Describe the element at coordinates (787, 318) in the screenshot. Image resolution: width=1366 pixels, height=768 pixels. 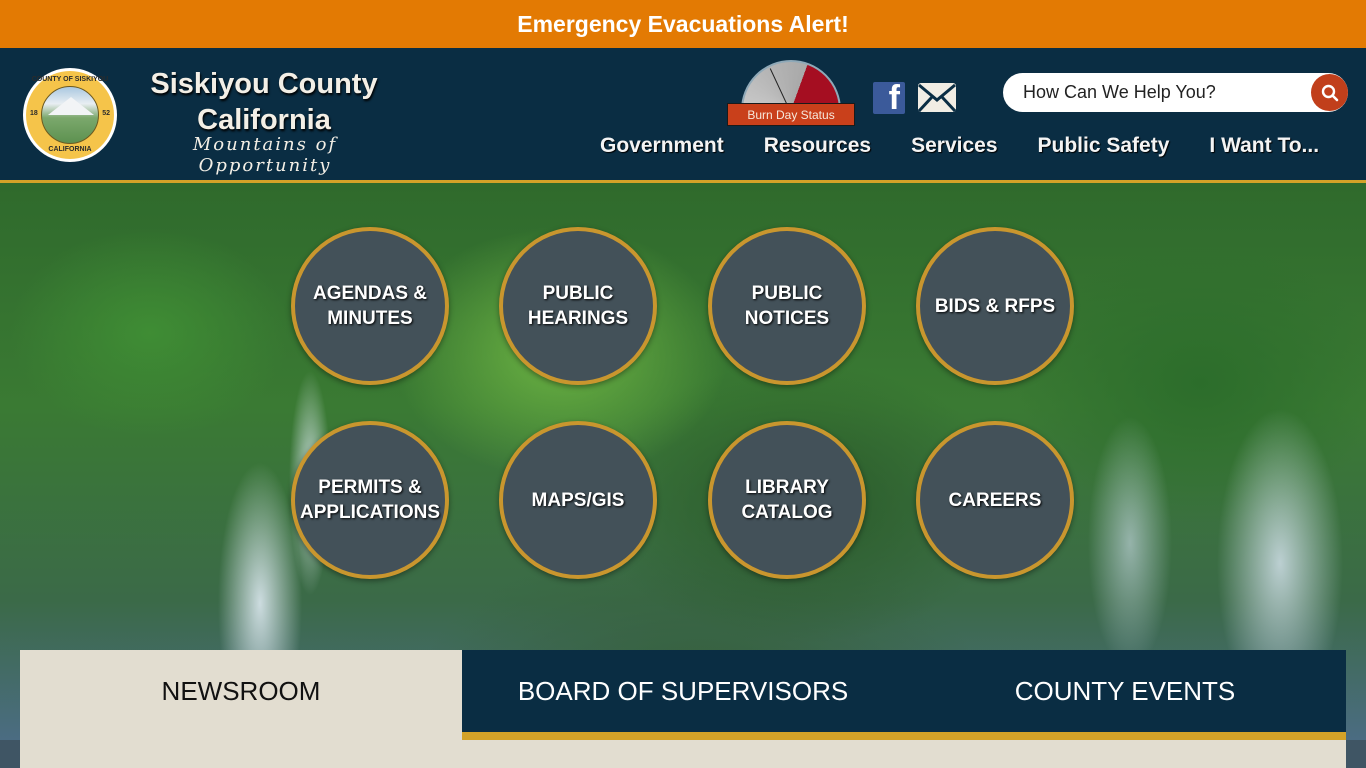
I see `tile-label-line2: NOTICES` at that location.